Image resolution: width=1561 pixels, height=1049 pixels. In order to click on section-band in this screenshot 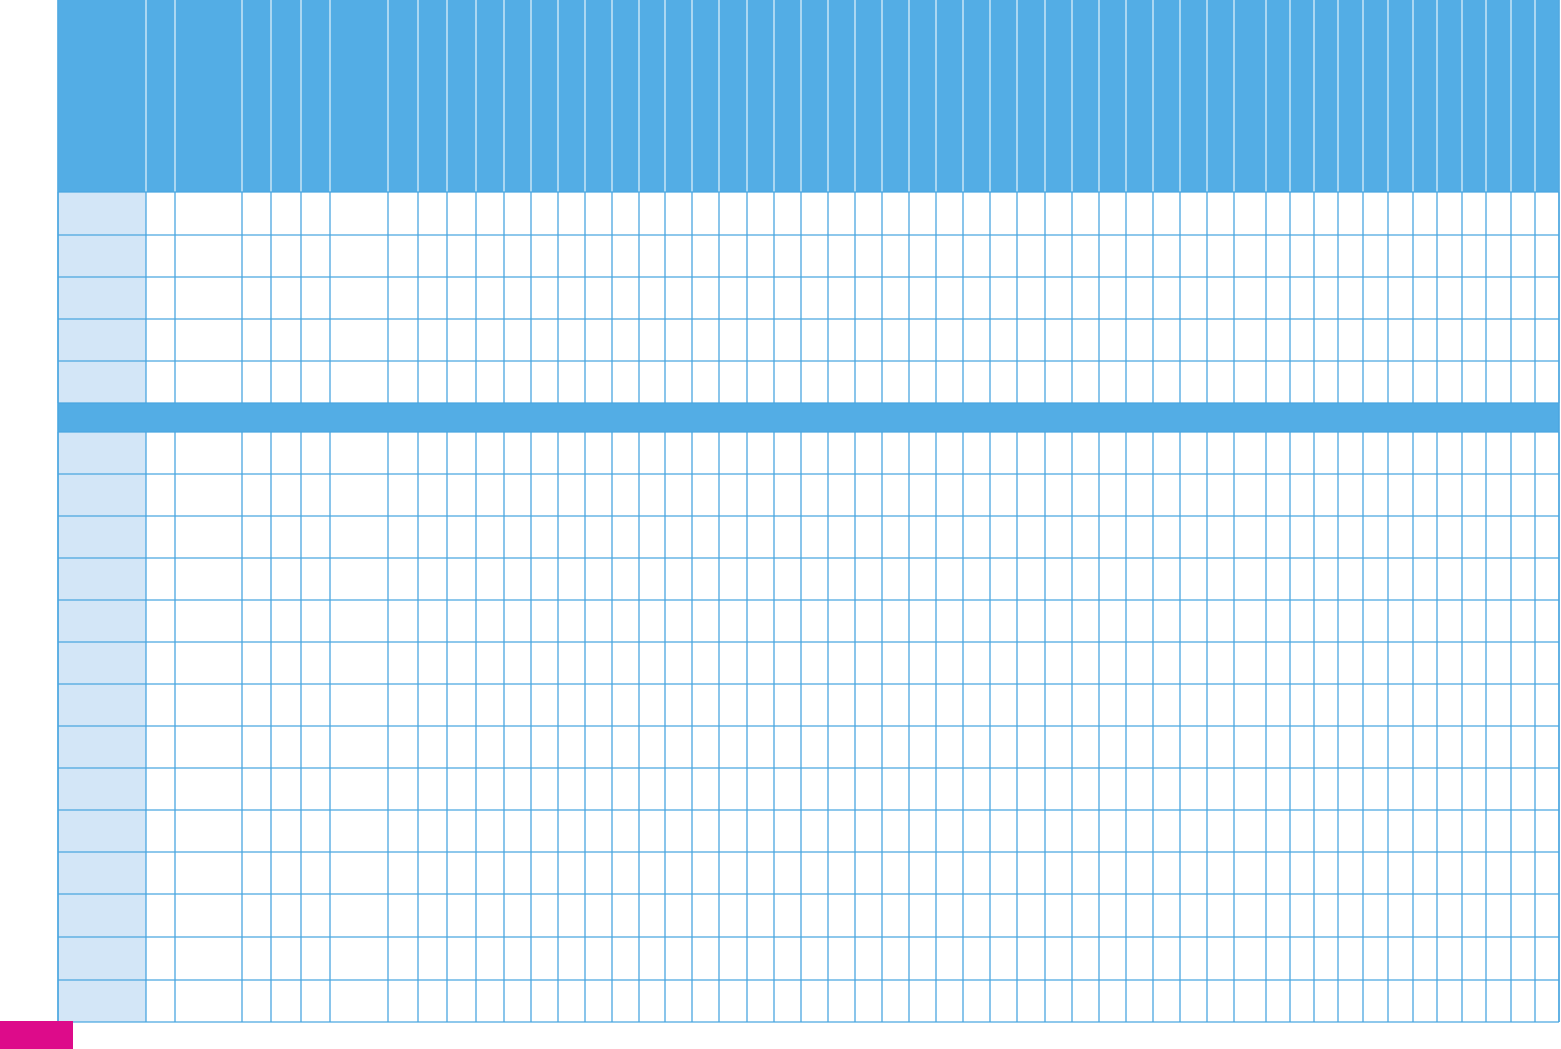, I will do `click(808, 417)`.